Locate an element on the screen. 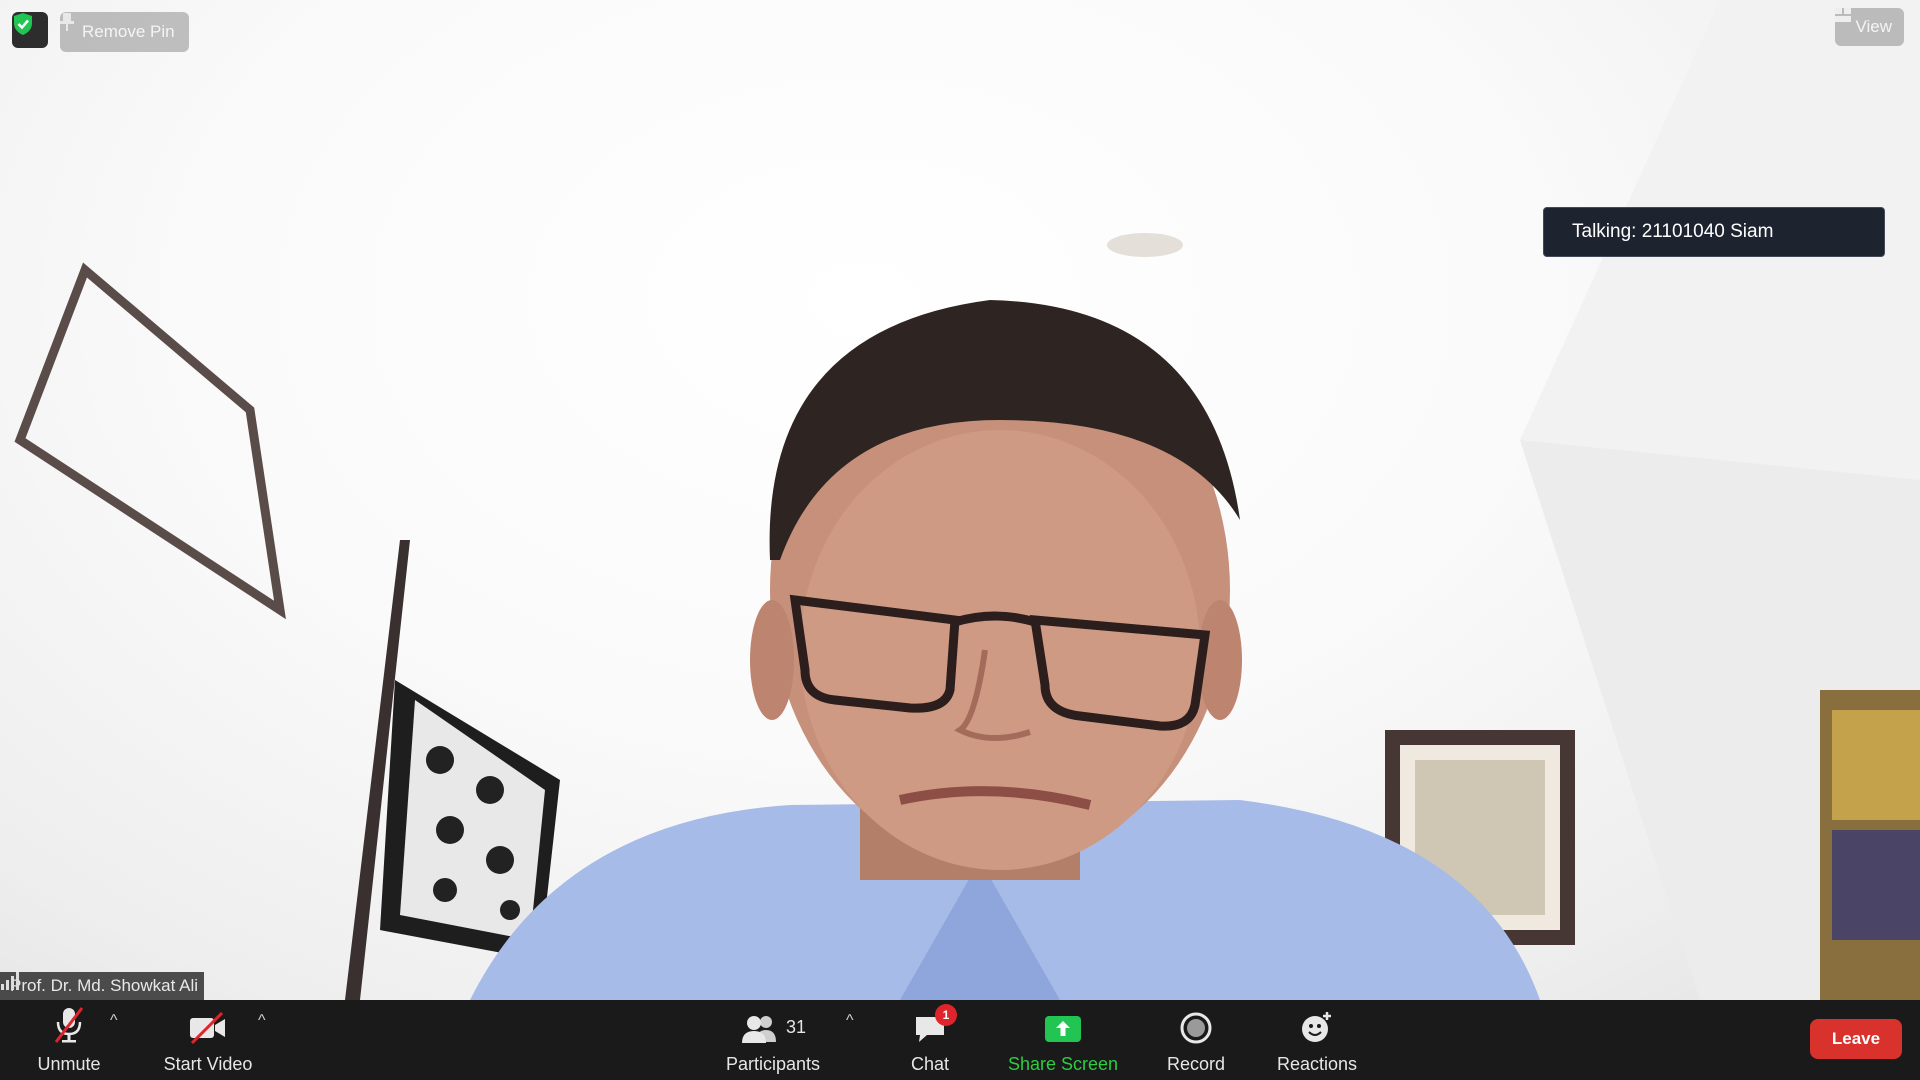 The height and width of the screenshot is (1080, 1920). muted-microphone-icon is located at coordinates (69, 1022).